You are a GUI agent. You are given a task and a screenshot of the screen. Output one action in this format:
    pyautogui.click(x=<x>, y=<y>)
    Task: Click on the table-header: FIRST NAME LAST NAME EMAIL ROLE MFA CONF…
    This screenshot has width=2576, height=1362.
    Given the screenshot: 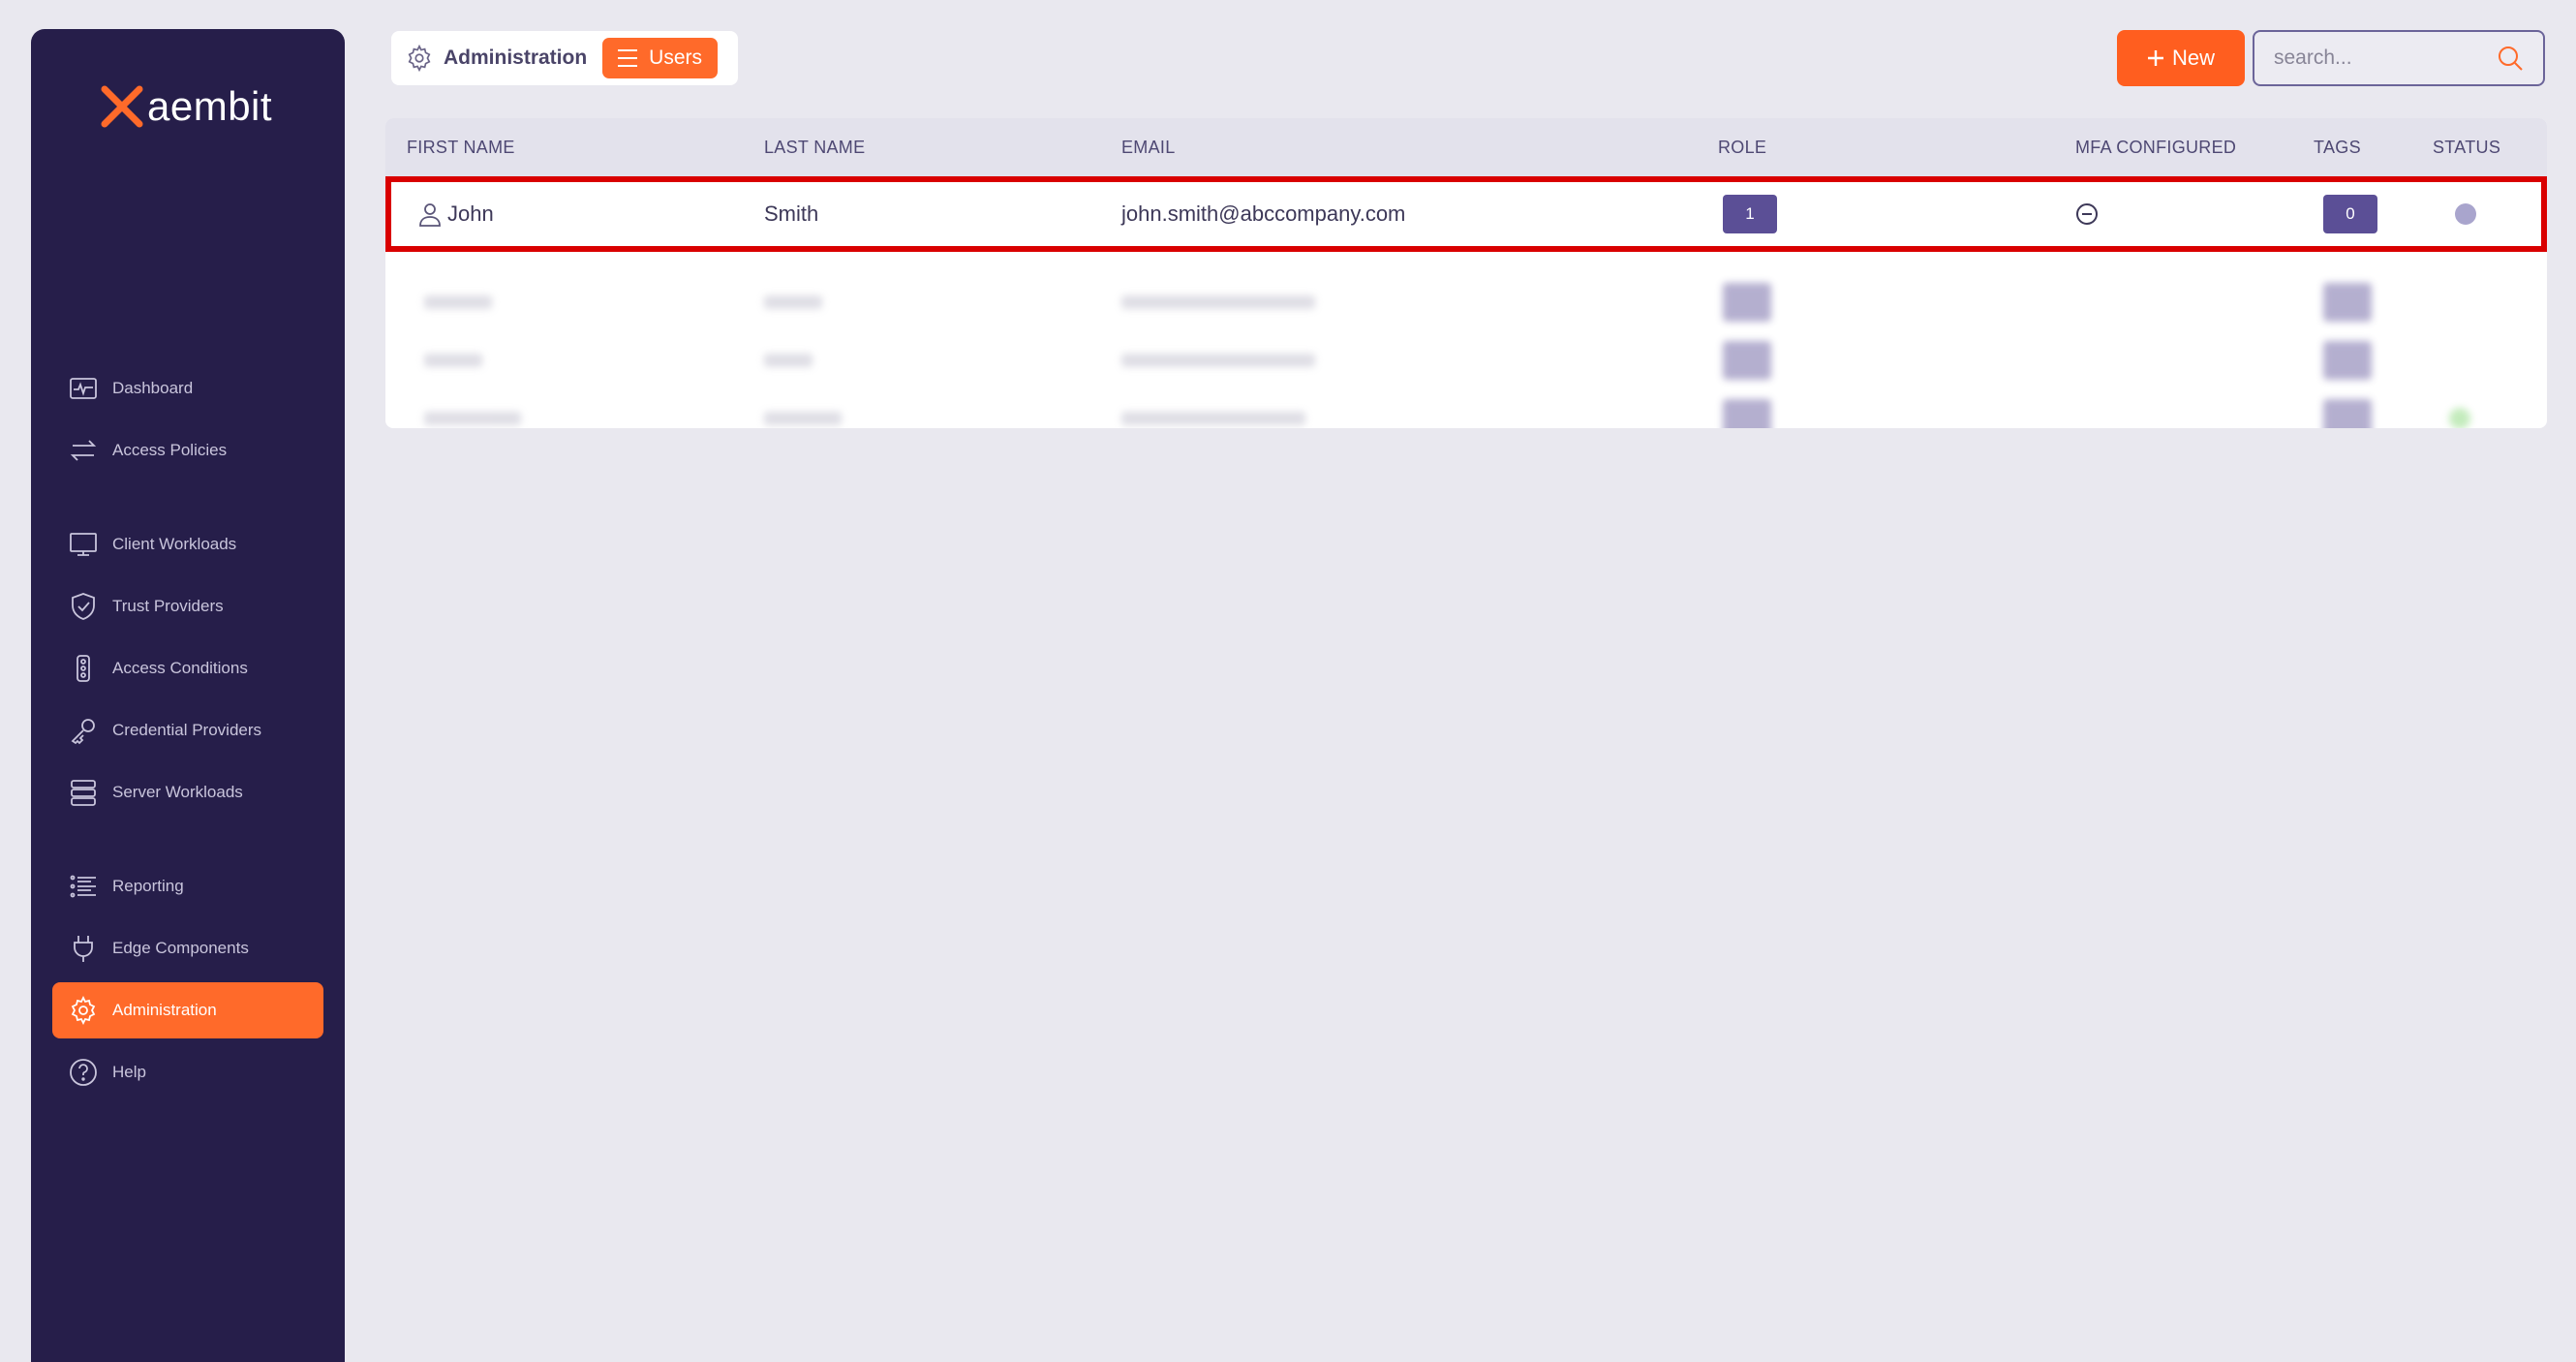 What is the action you would take?
    pyautogui.click(x=1466, y=147)
    